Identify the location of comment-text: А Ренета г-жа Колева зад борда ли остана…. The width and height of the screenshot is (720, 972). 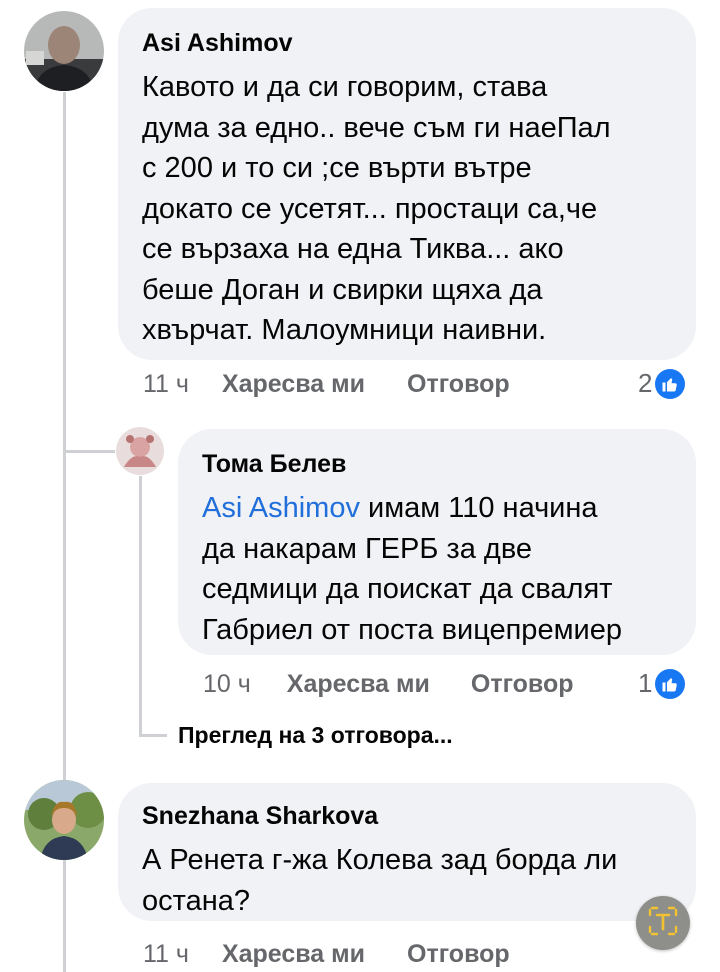
(380, 880).